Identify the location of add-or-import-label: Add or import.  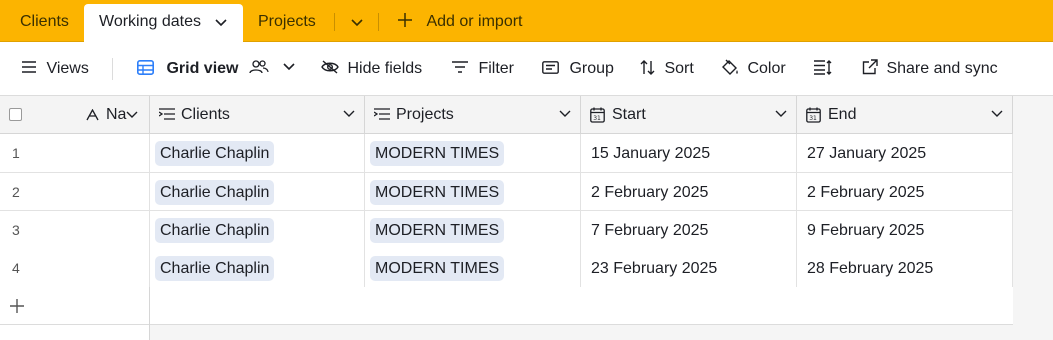
(474, 21).